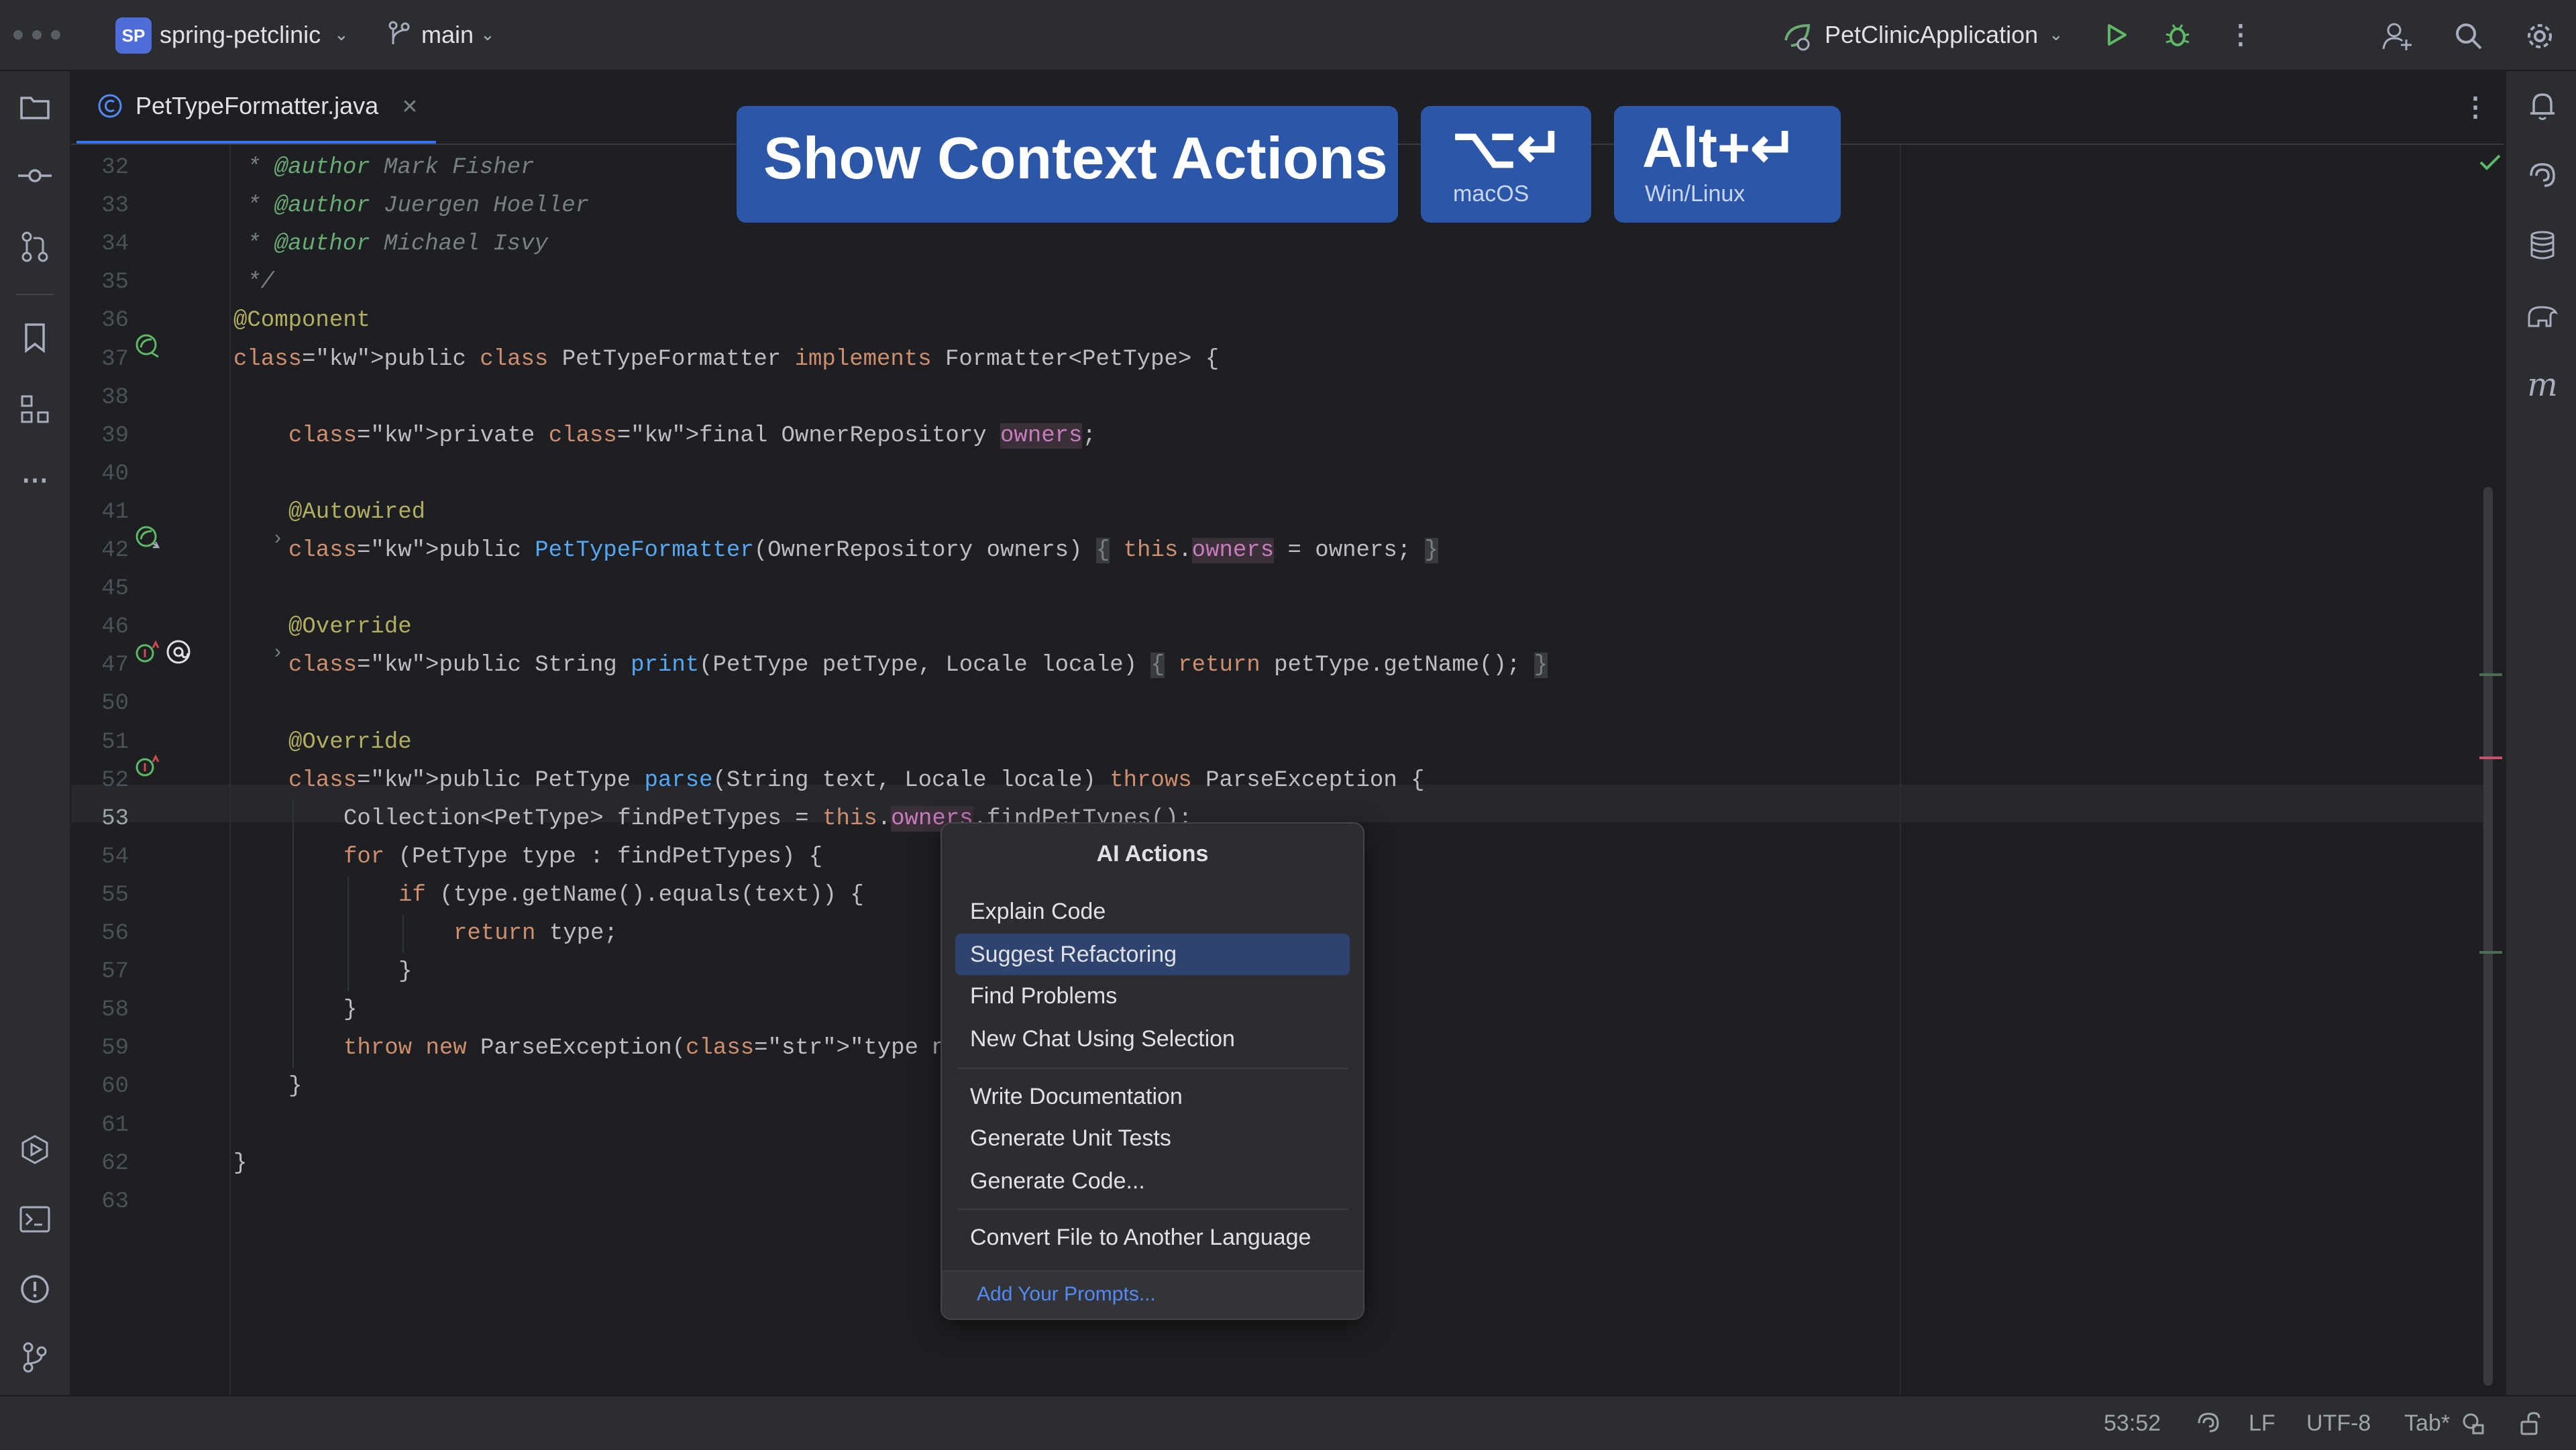 The height and width of the screenshot is (1450, 2576). Describe the element at coordinates (147, 346) in the screenshot. I see `spring-bean-gutter-icon` at that location.